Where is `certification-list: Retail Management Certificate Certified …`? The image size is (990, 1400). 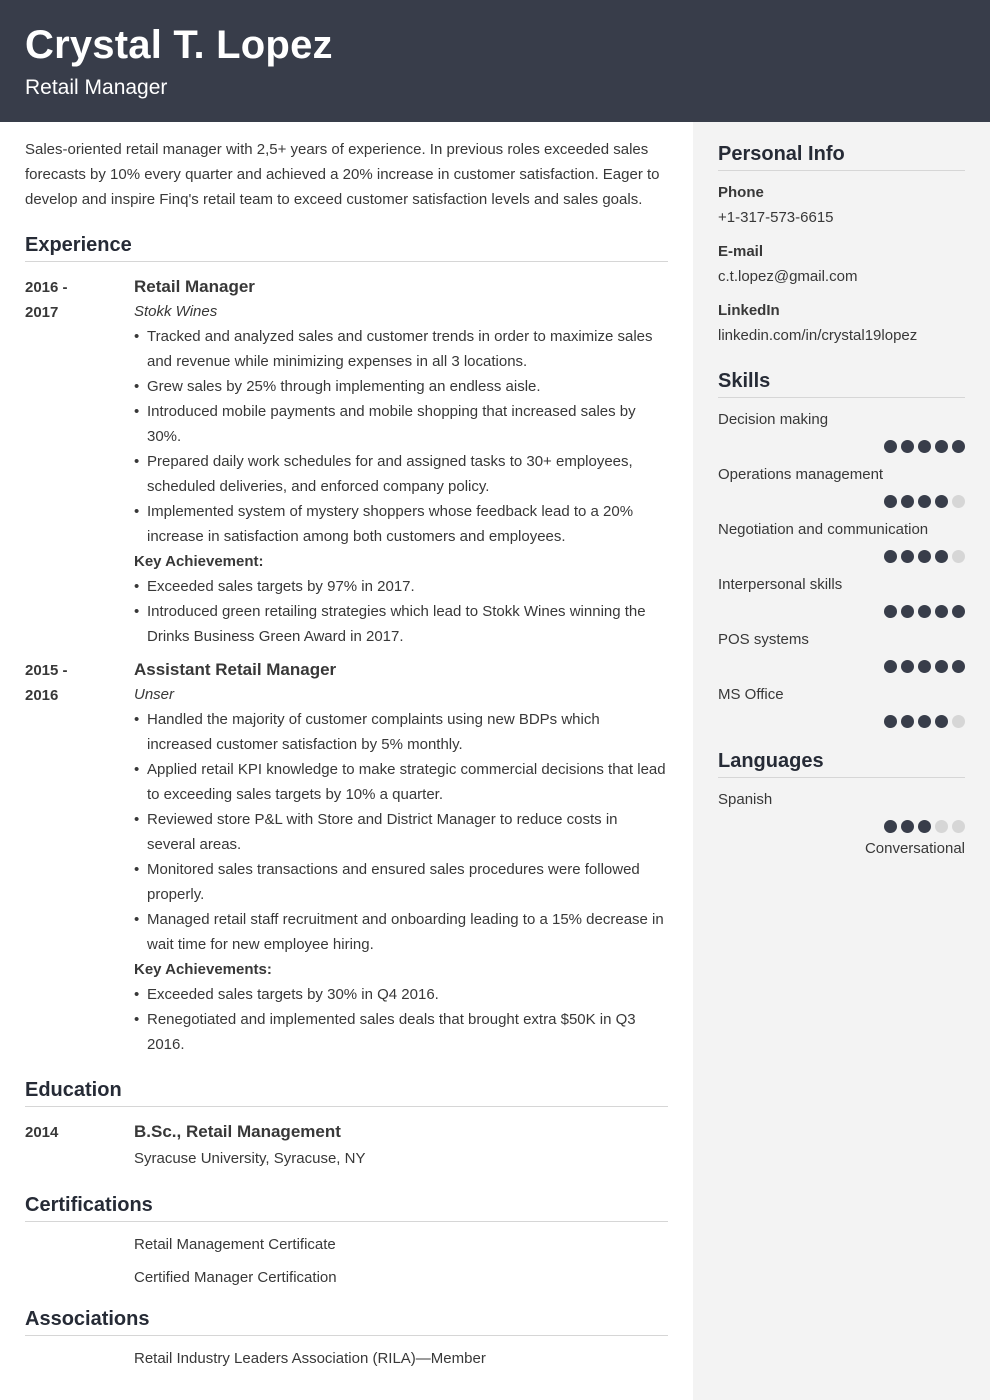
certification-list: Retail Management Certificate Certified … is located at coordinates (346, 1261).